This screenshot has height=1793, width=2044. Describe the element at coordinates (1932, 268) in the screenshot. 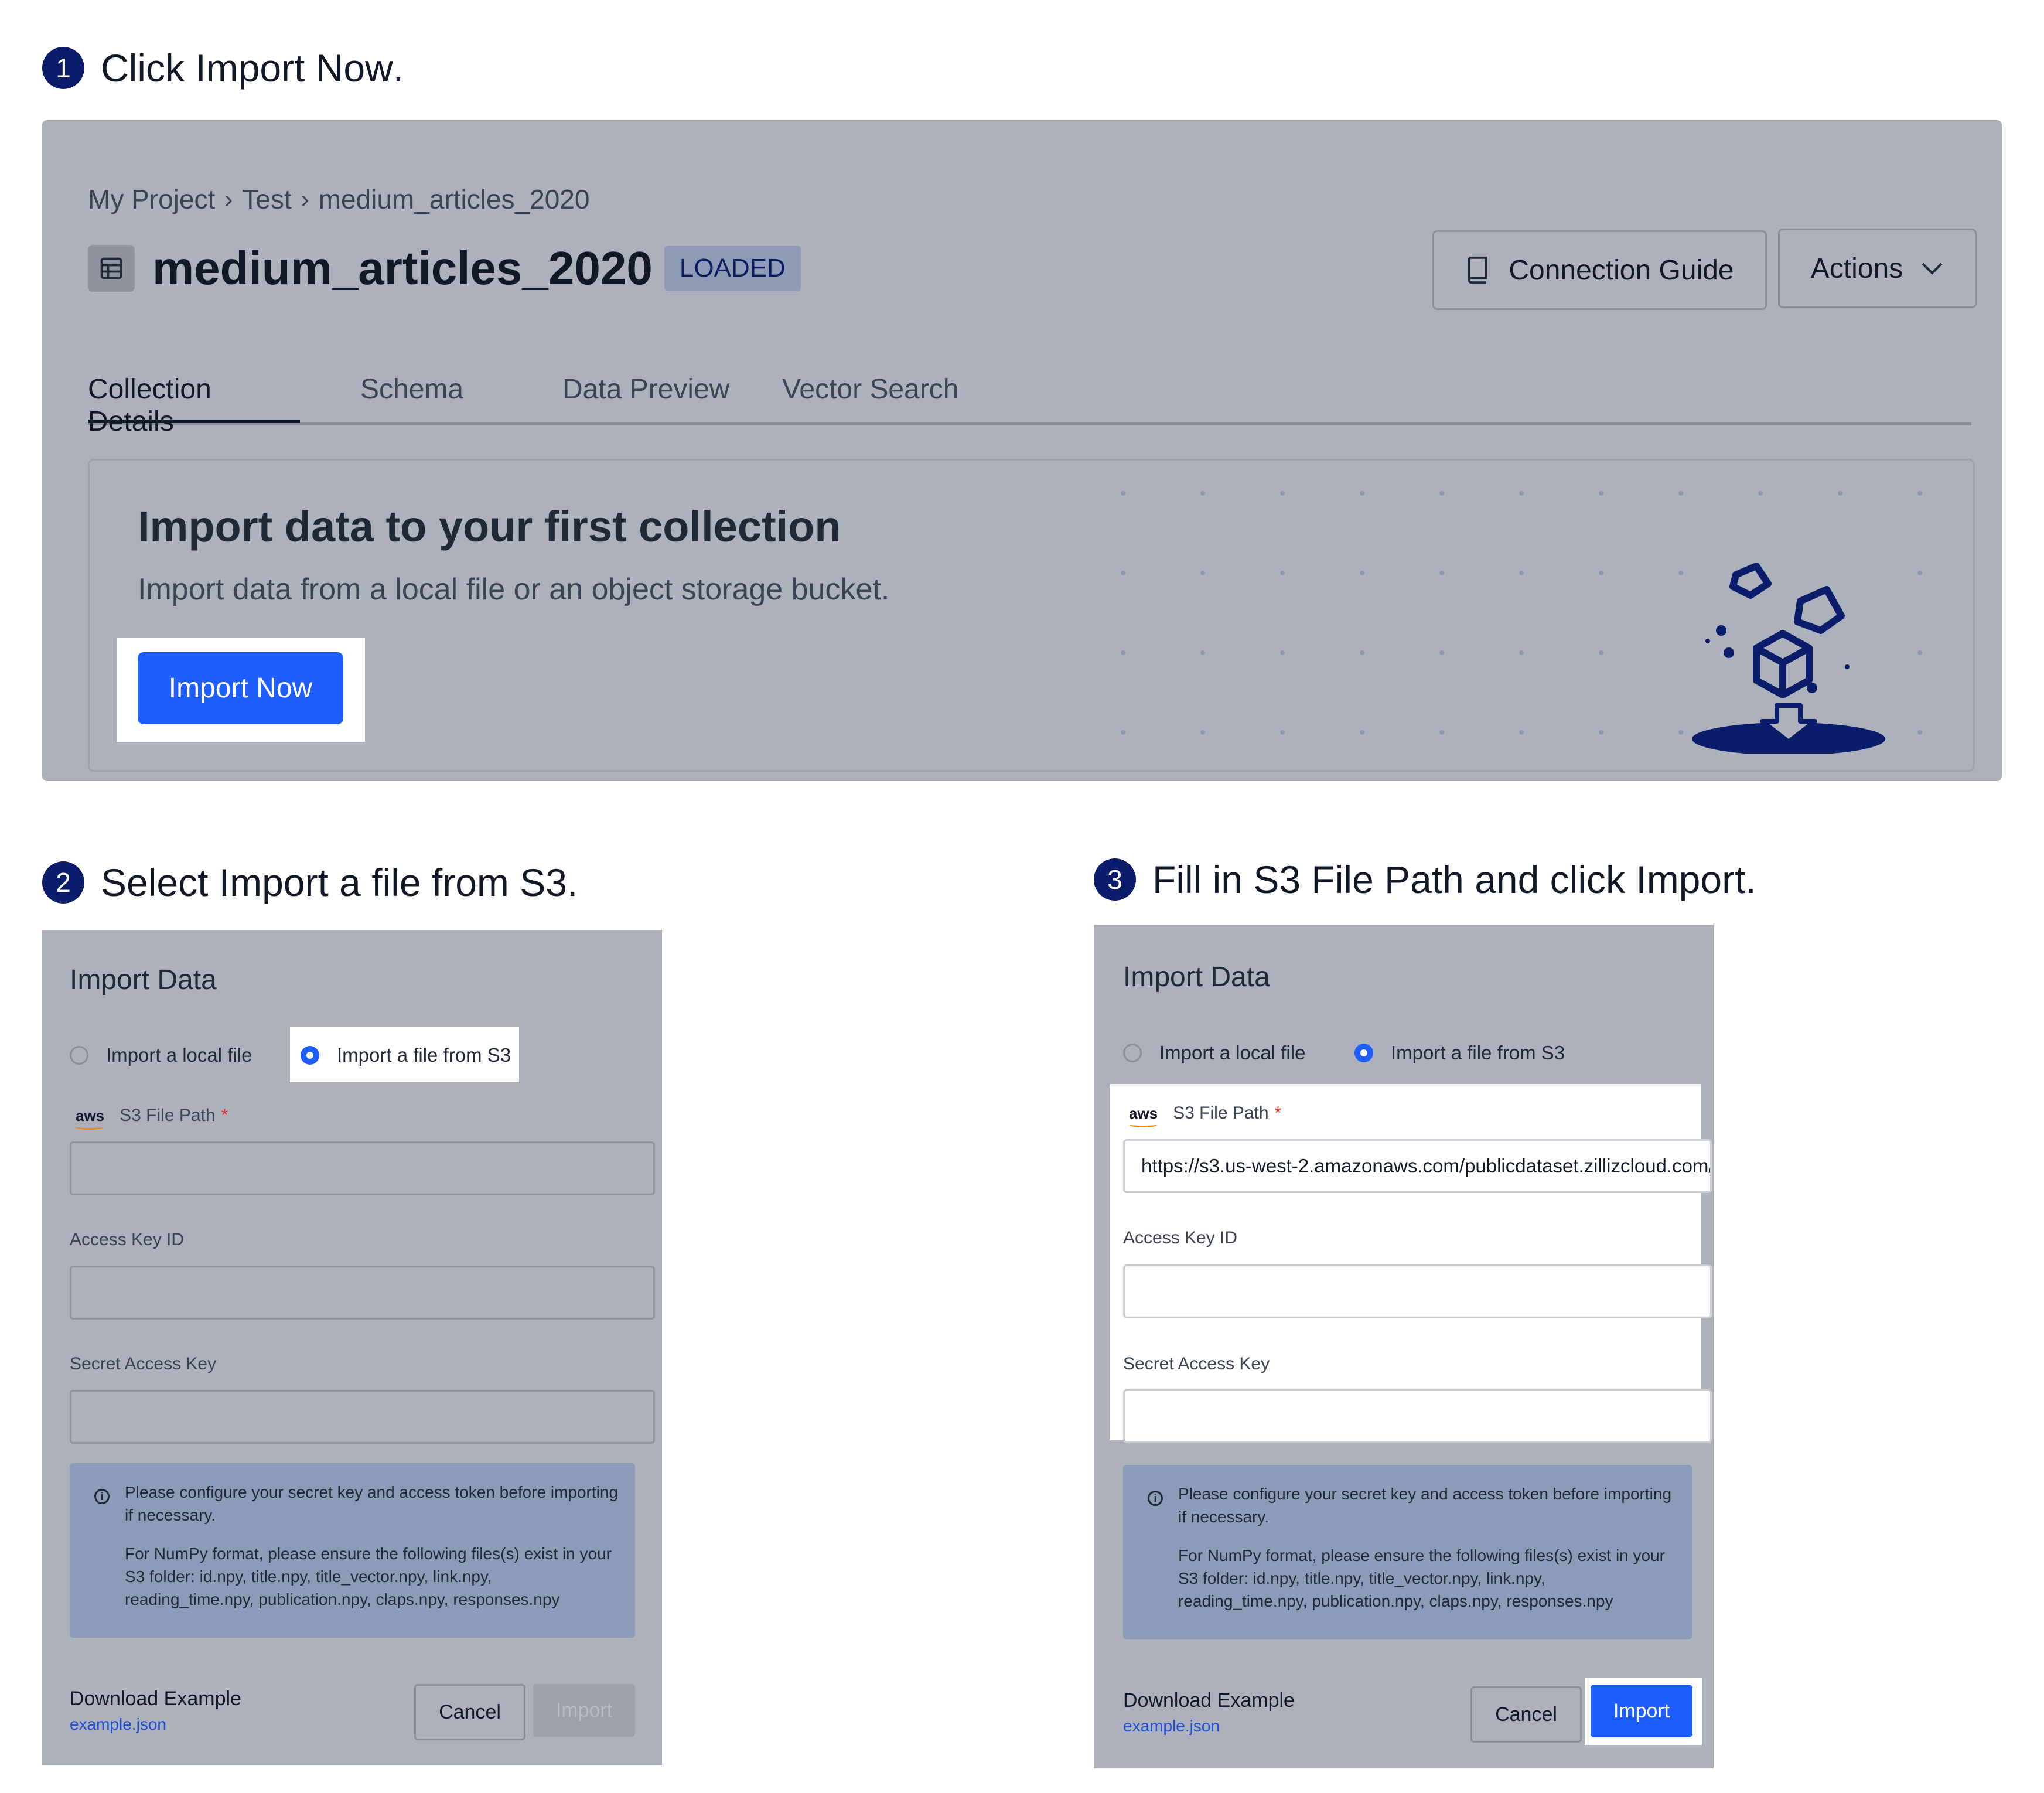

I see `chevron-down-icon` at that location.